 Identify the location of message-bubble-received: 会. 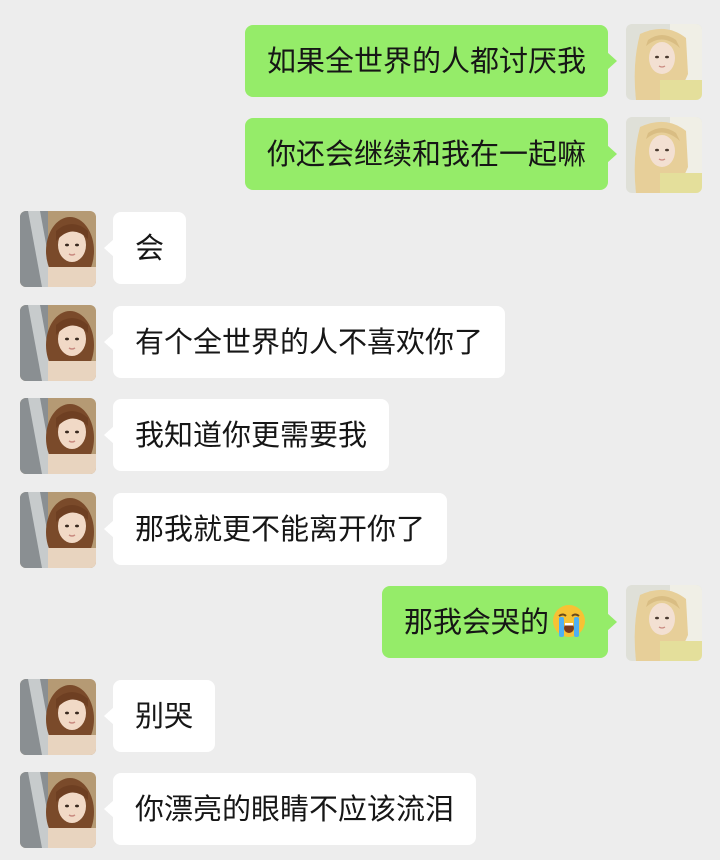
(145, 248).